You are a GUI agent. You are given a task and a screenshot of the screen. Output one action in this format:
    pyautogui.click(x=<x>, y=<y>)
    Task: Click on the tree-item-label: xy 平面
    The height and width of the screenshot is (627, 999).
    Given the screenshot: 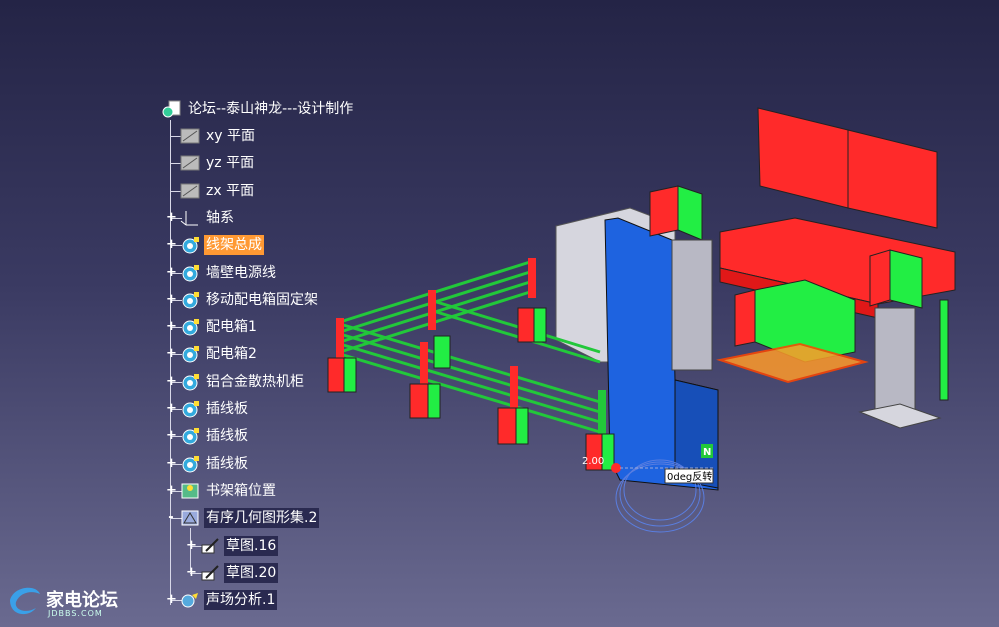 What is the action you would take?
    pyautogui.click(x=231, y=136)
    